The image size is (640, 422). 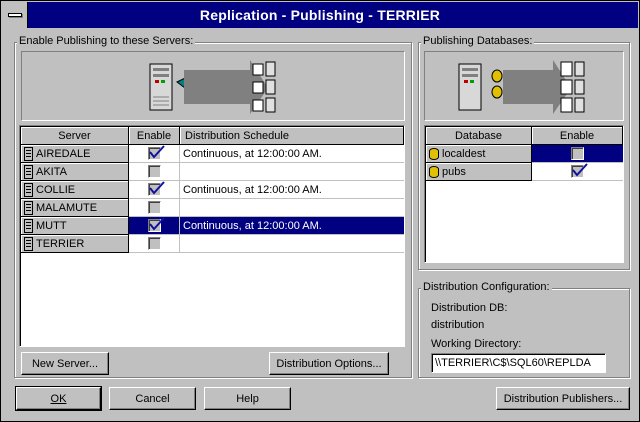 What do you see at coordinates (154, 136) in the screenshot?
I see `column-header-enable: Enable` at bounding box center [154, 136].